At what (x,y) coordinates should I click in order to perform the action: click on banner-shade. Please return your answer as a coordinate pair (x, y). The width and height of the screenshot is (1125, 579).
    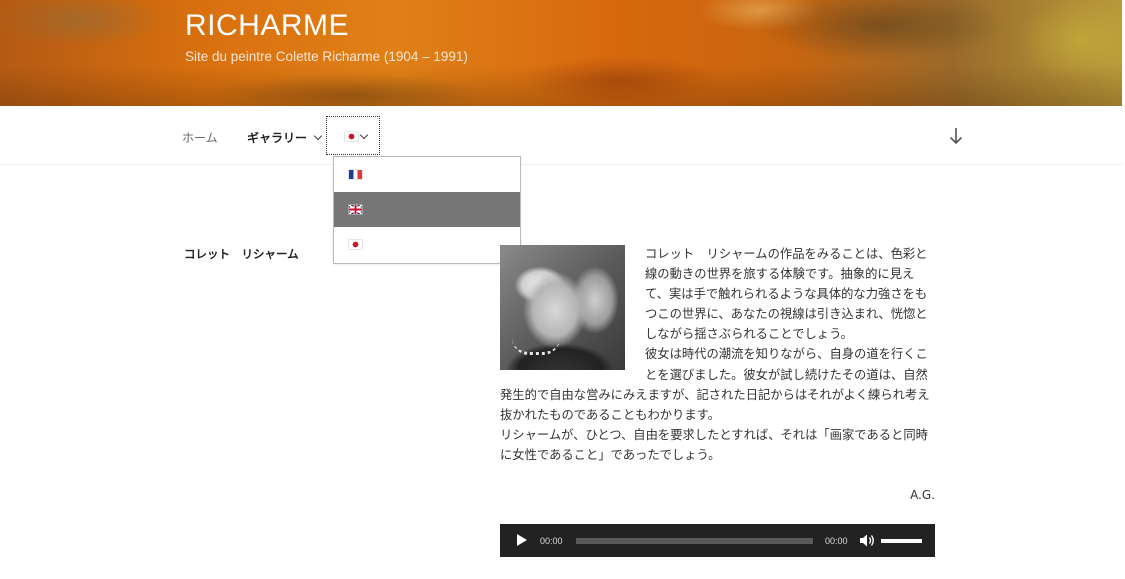
    Looking at the image, I should click on (561, 86).